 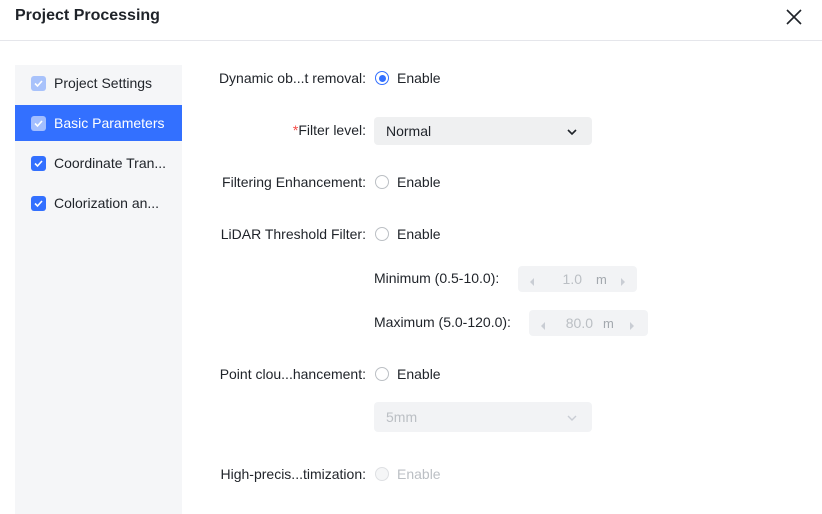 What do you see at coordinates (382, 78) in the screenshot?
I see `radio-selected-icon` at bounding box center [382, 78].